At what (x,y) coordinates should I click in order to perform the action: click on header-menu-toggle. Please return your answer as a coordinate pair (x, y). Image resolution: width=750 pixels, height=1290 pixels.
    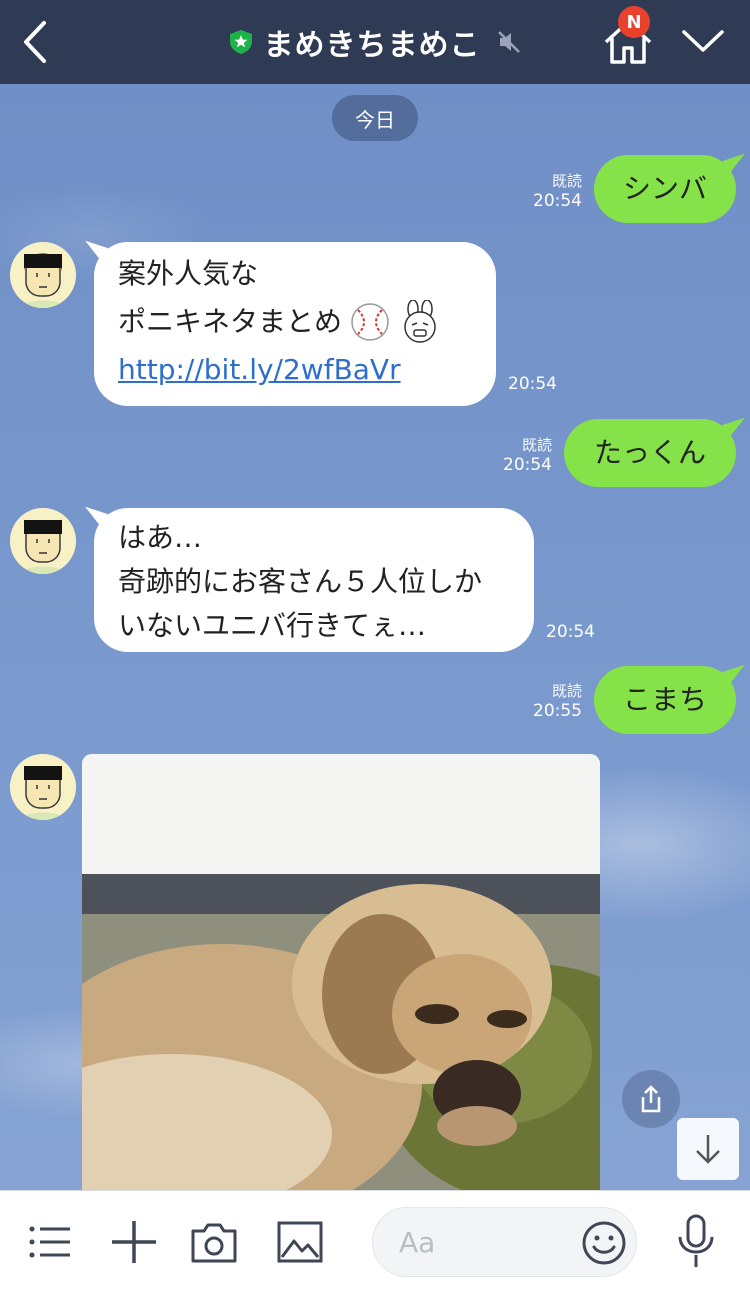
    Looking at the image, I should click on (703, 42).